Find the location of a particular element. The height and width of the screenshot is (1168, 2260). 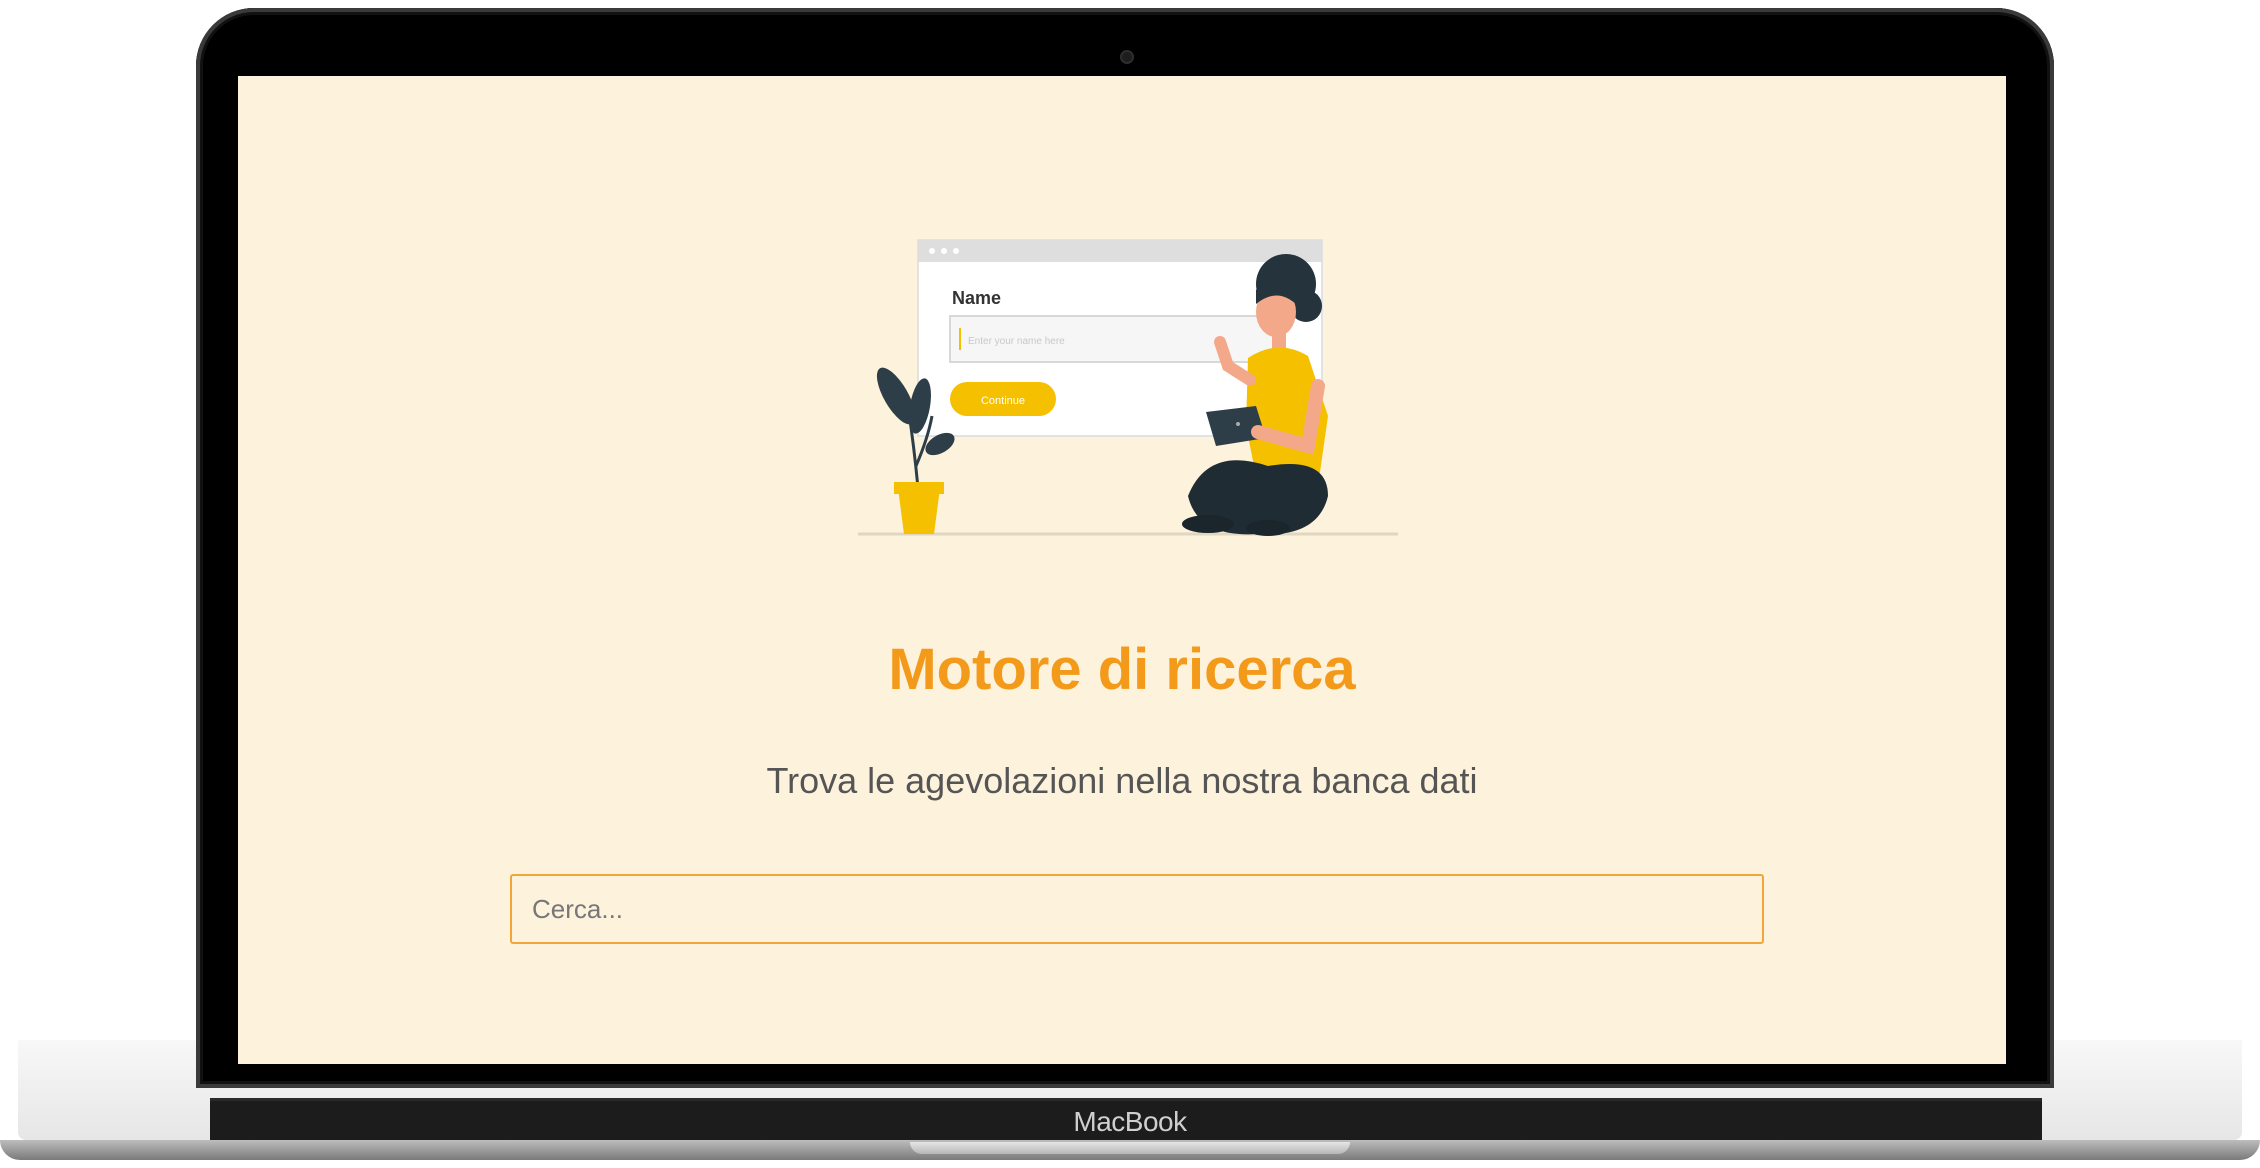

search-input is located at coordinates (1137, 909).